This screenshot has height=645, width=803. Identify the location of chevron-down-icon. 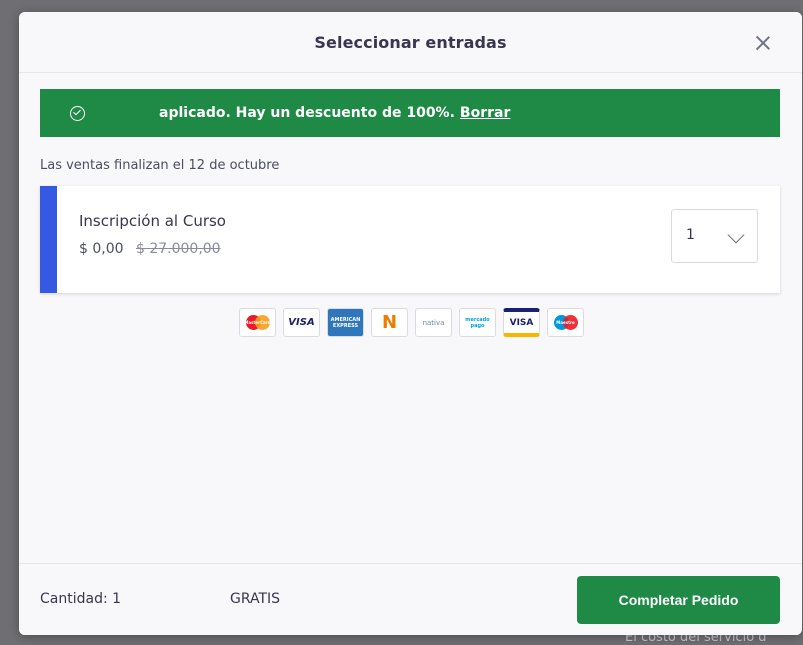
(736, 235).